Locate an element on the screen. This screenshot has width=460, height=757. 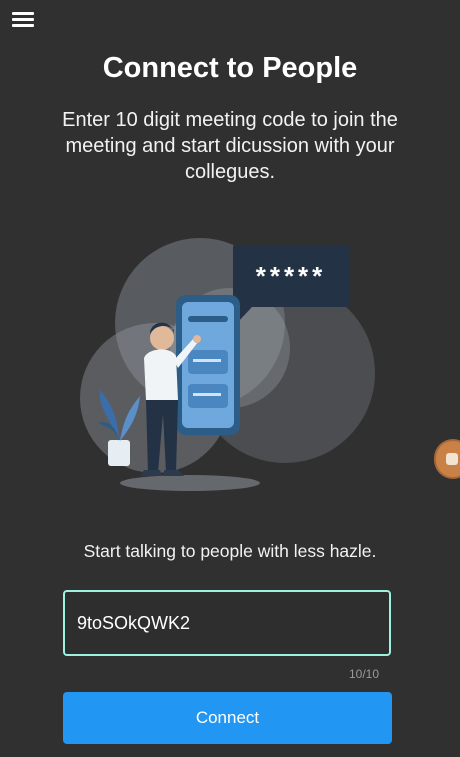
hamburger-menu-icon is located at coordinates (24, 21).